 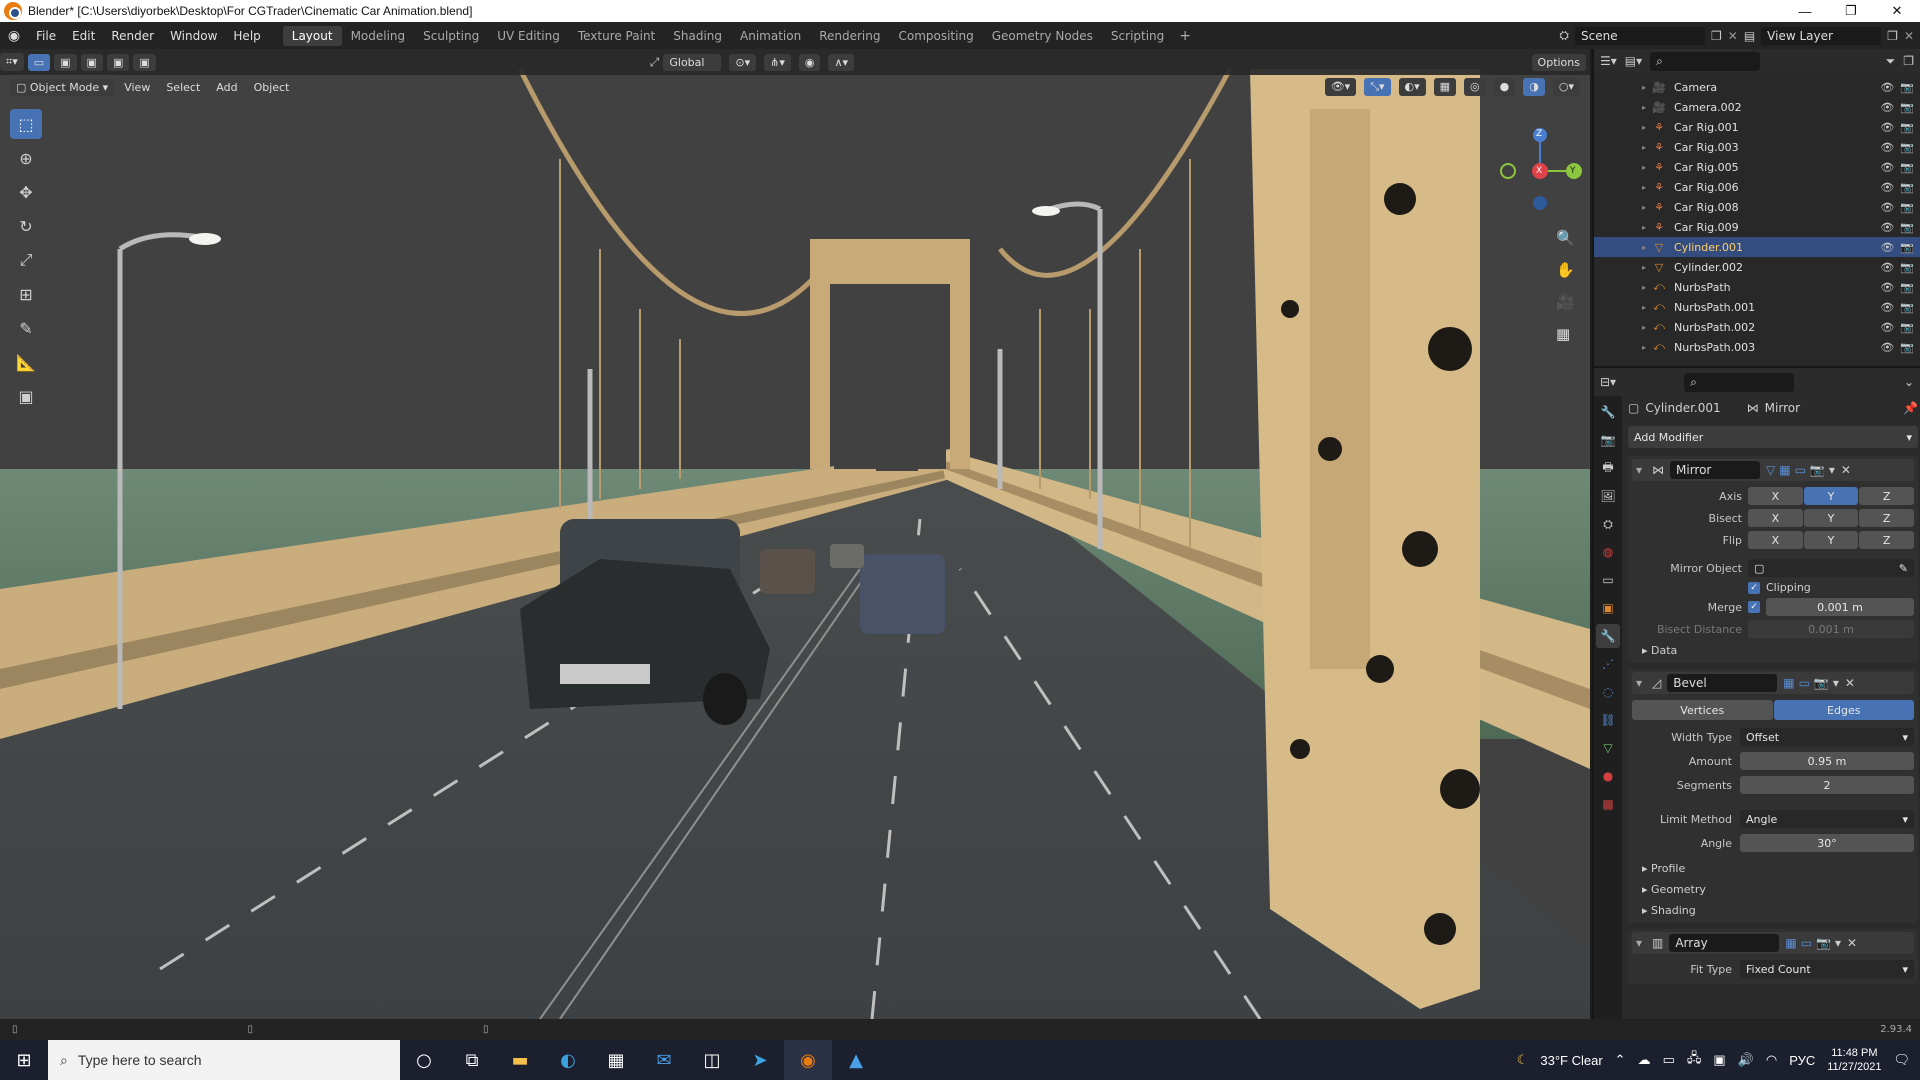 I want to click on tab-uv-editing: UV Editing, so click(x=528, y=36).